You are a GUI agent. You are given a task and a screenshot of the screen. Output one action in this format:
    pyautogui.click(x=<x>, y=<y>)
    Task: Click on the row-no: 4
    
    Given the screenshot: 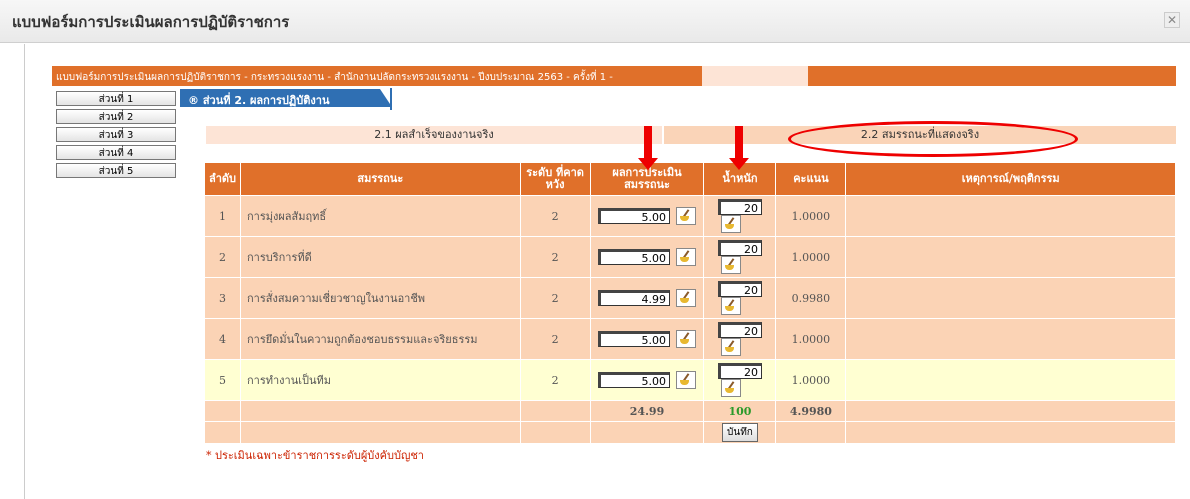 What is the action you would take?
    pyautogui.click(x=222, y=339)
    